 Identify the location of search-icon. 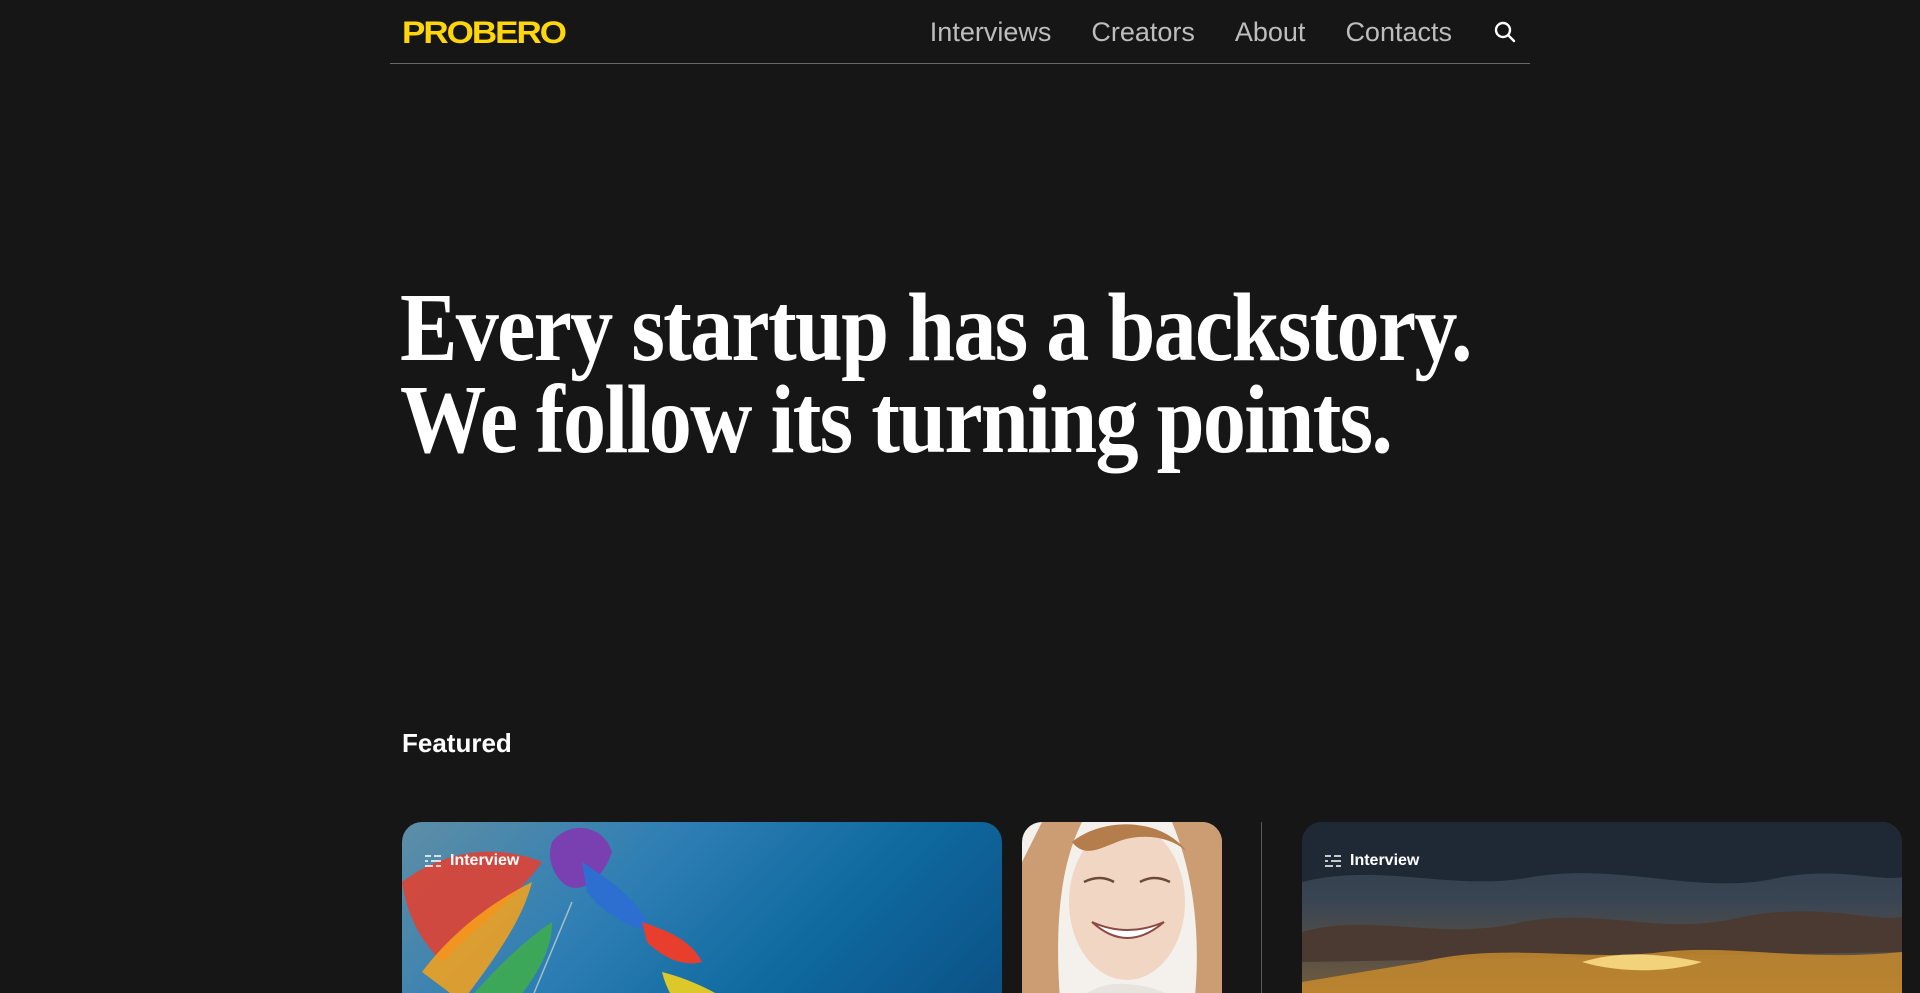
(1505, 32).